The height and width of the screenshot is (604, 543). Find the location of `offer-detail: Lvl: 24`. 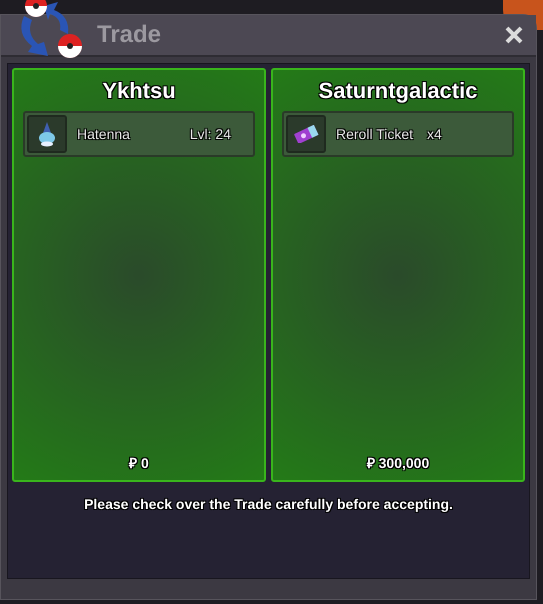

offer-detail: Lvl: 24 is located at coordinates (210, 134).